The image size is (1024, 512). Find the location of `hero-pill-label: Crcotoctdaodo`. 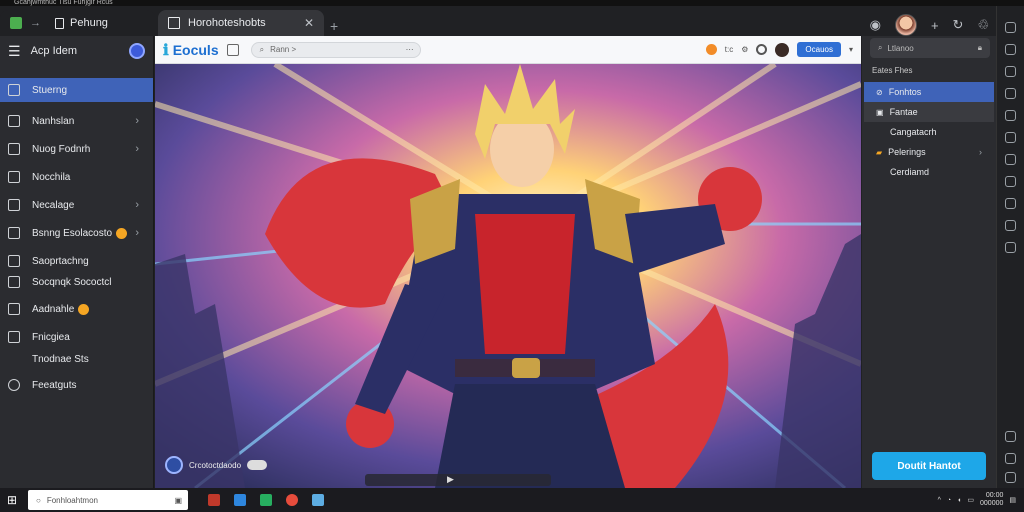

hero-pill-label: Crcotoctdaodo is located at coordinates (215, 465).